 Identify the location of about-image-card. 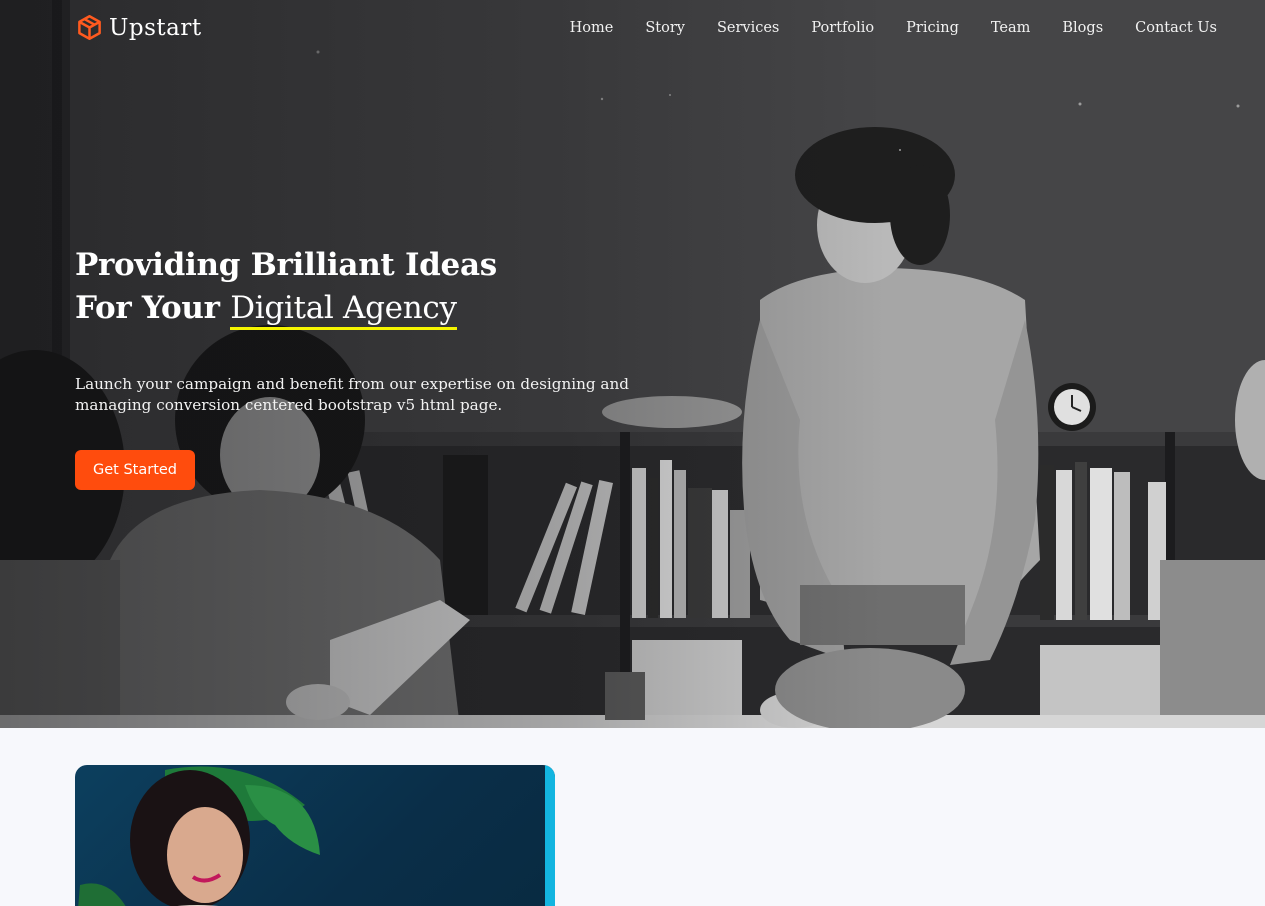
(315, 835).